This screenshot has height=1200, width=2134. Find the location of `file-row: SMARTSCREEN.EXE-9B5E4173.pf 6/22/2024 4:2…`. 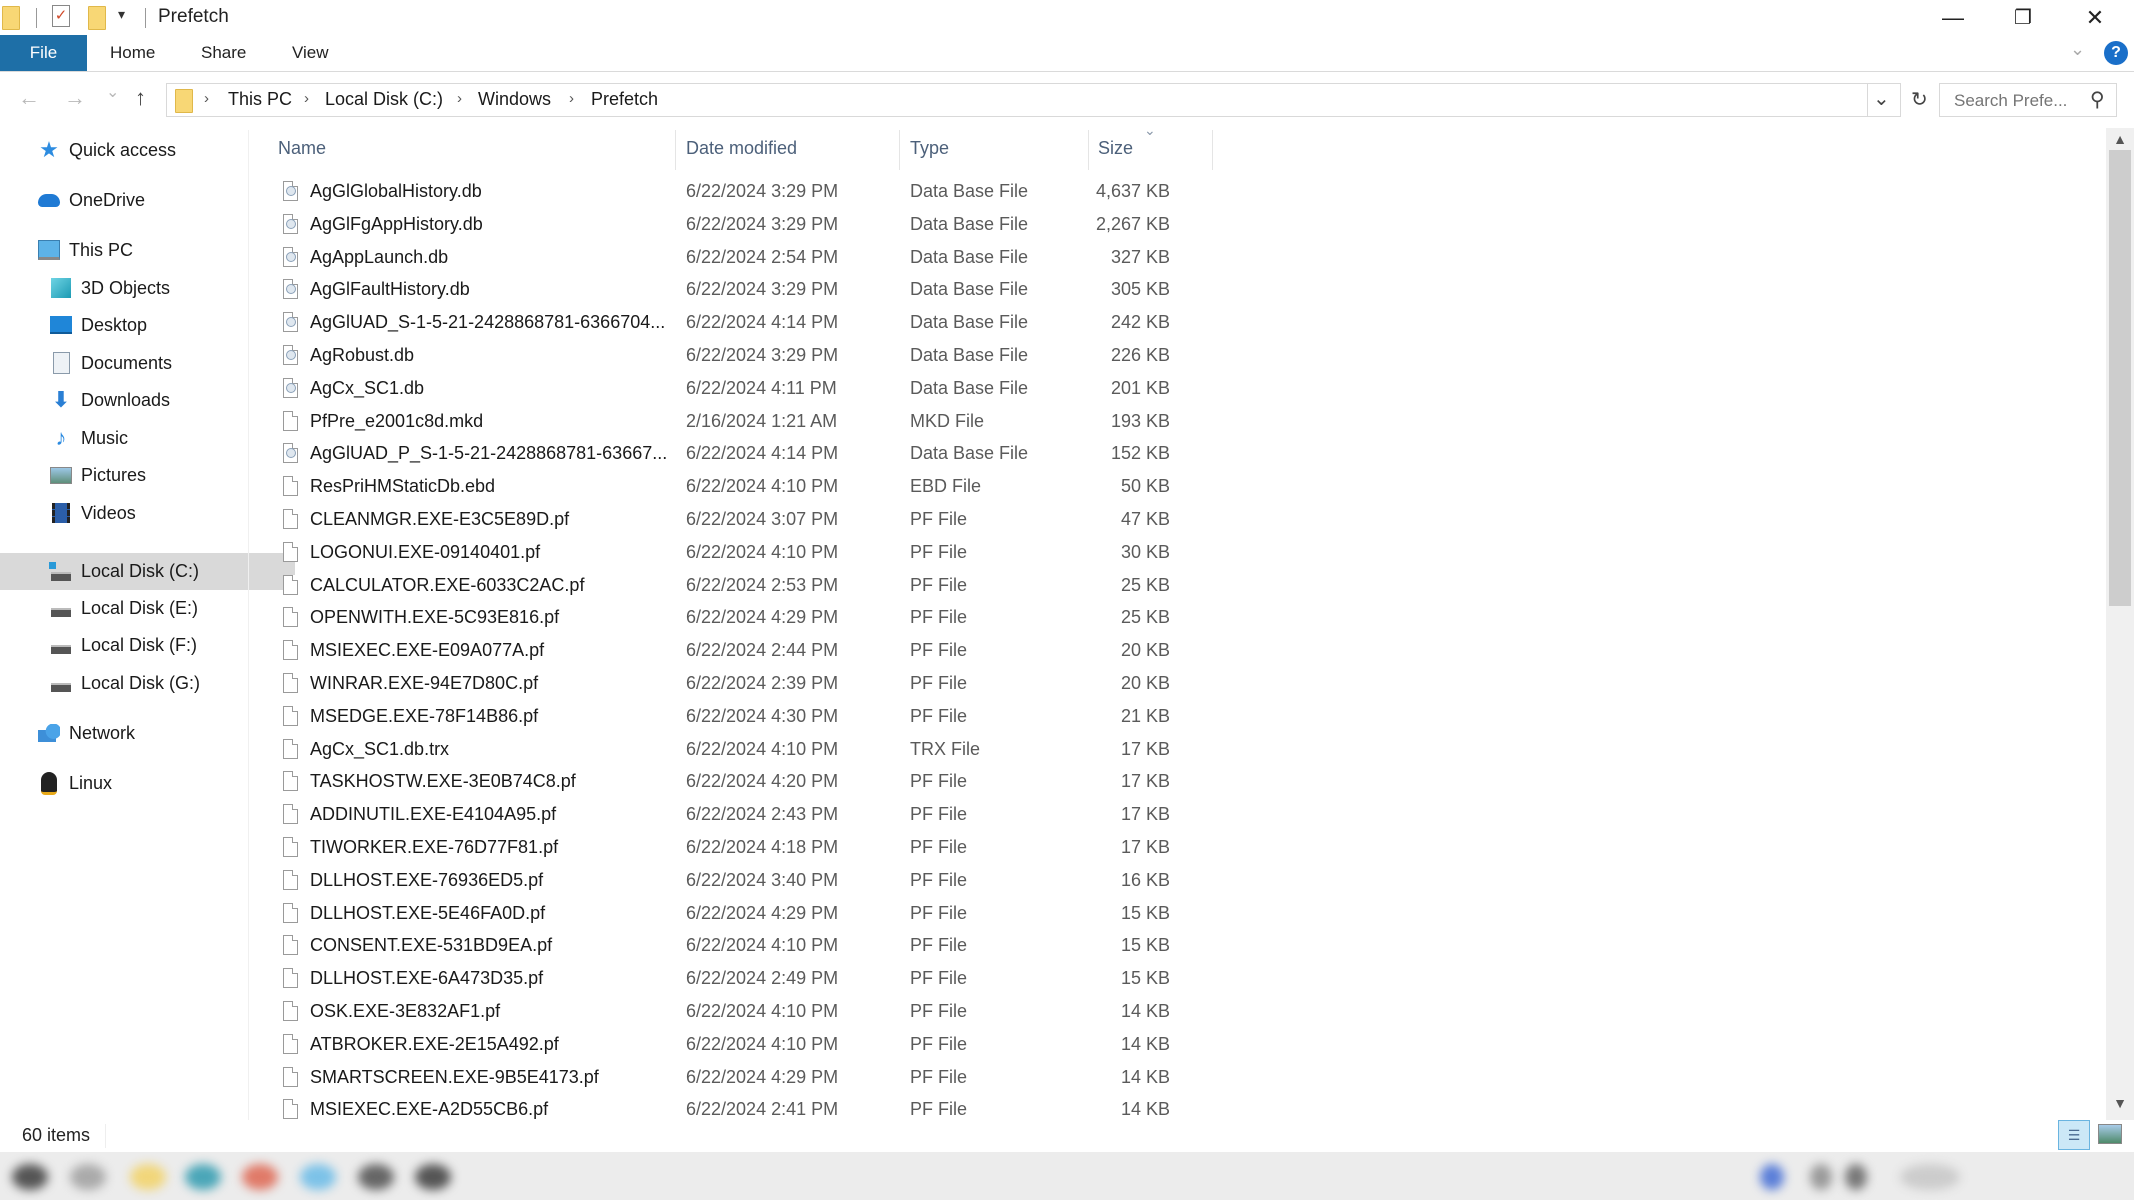

file-row: SMARTSCREEN.EXE-9B5E4173.pf 6/22/2024 4:2… is located at coordinates (740, 1078).